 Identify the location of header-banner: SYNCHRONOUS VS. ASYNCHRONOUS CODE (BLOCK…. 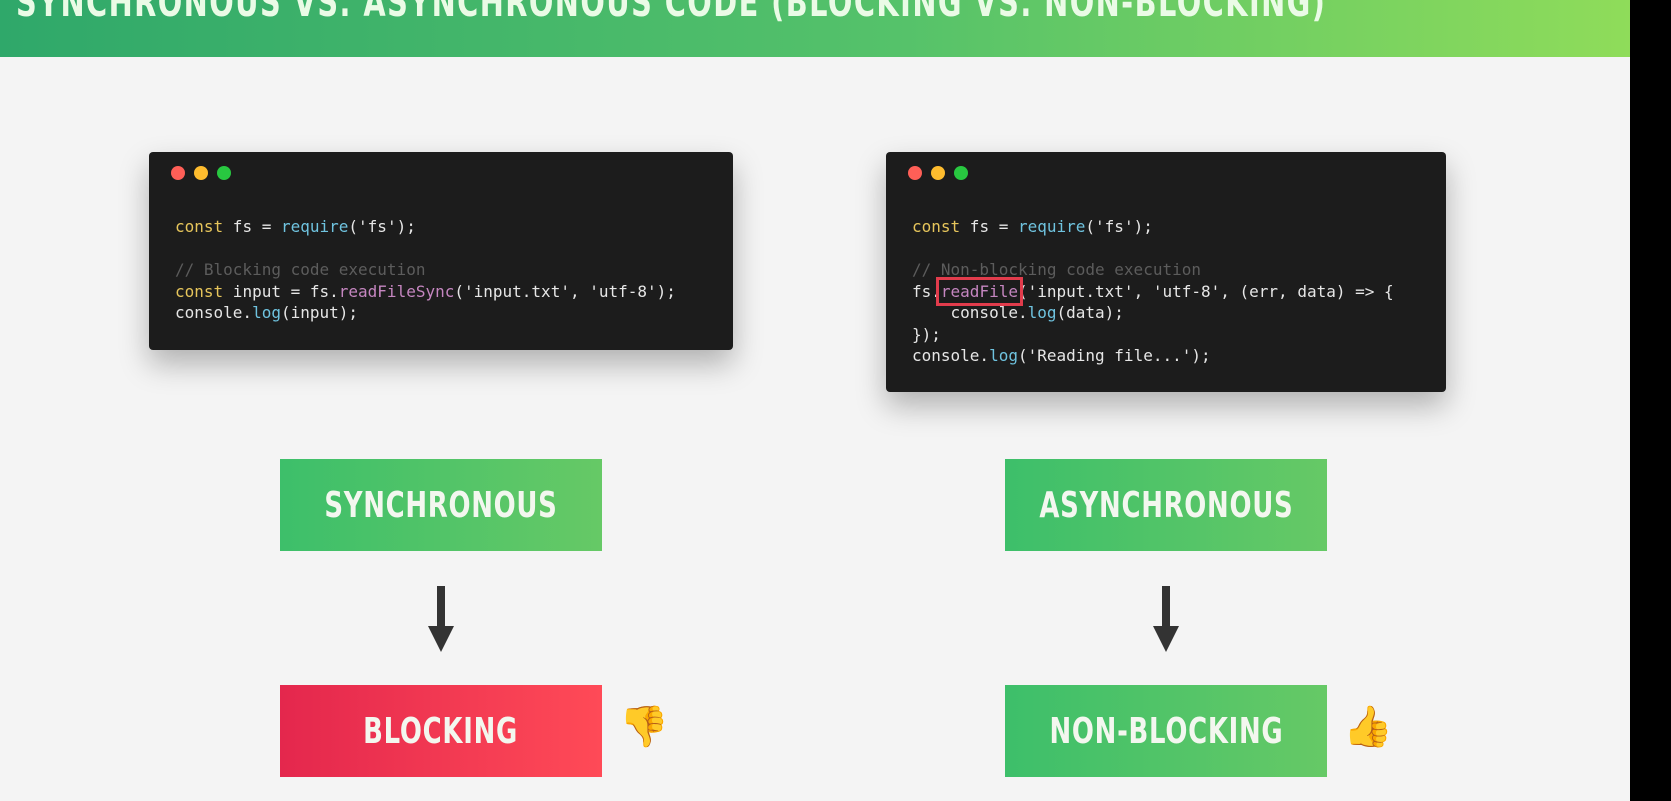
(815, 28).